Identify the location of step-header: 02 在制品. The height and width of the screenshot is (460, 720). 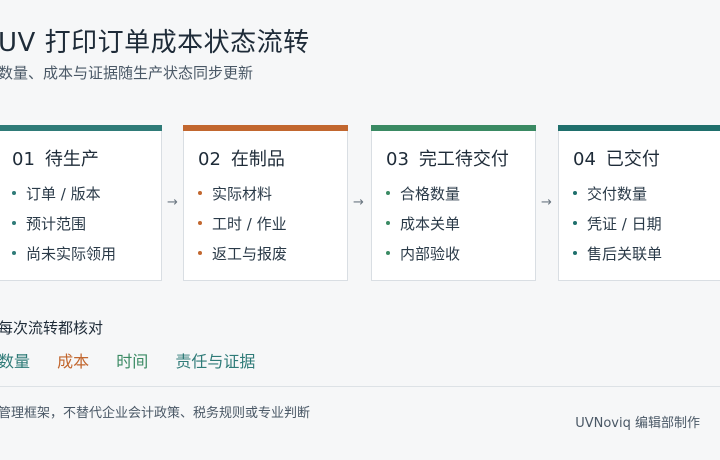
(241, 158).